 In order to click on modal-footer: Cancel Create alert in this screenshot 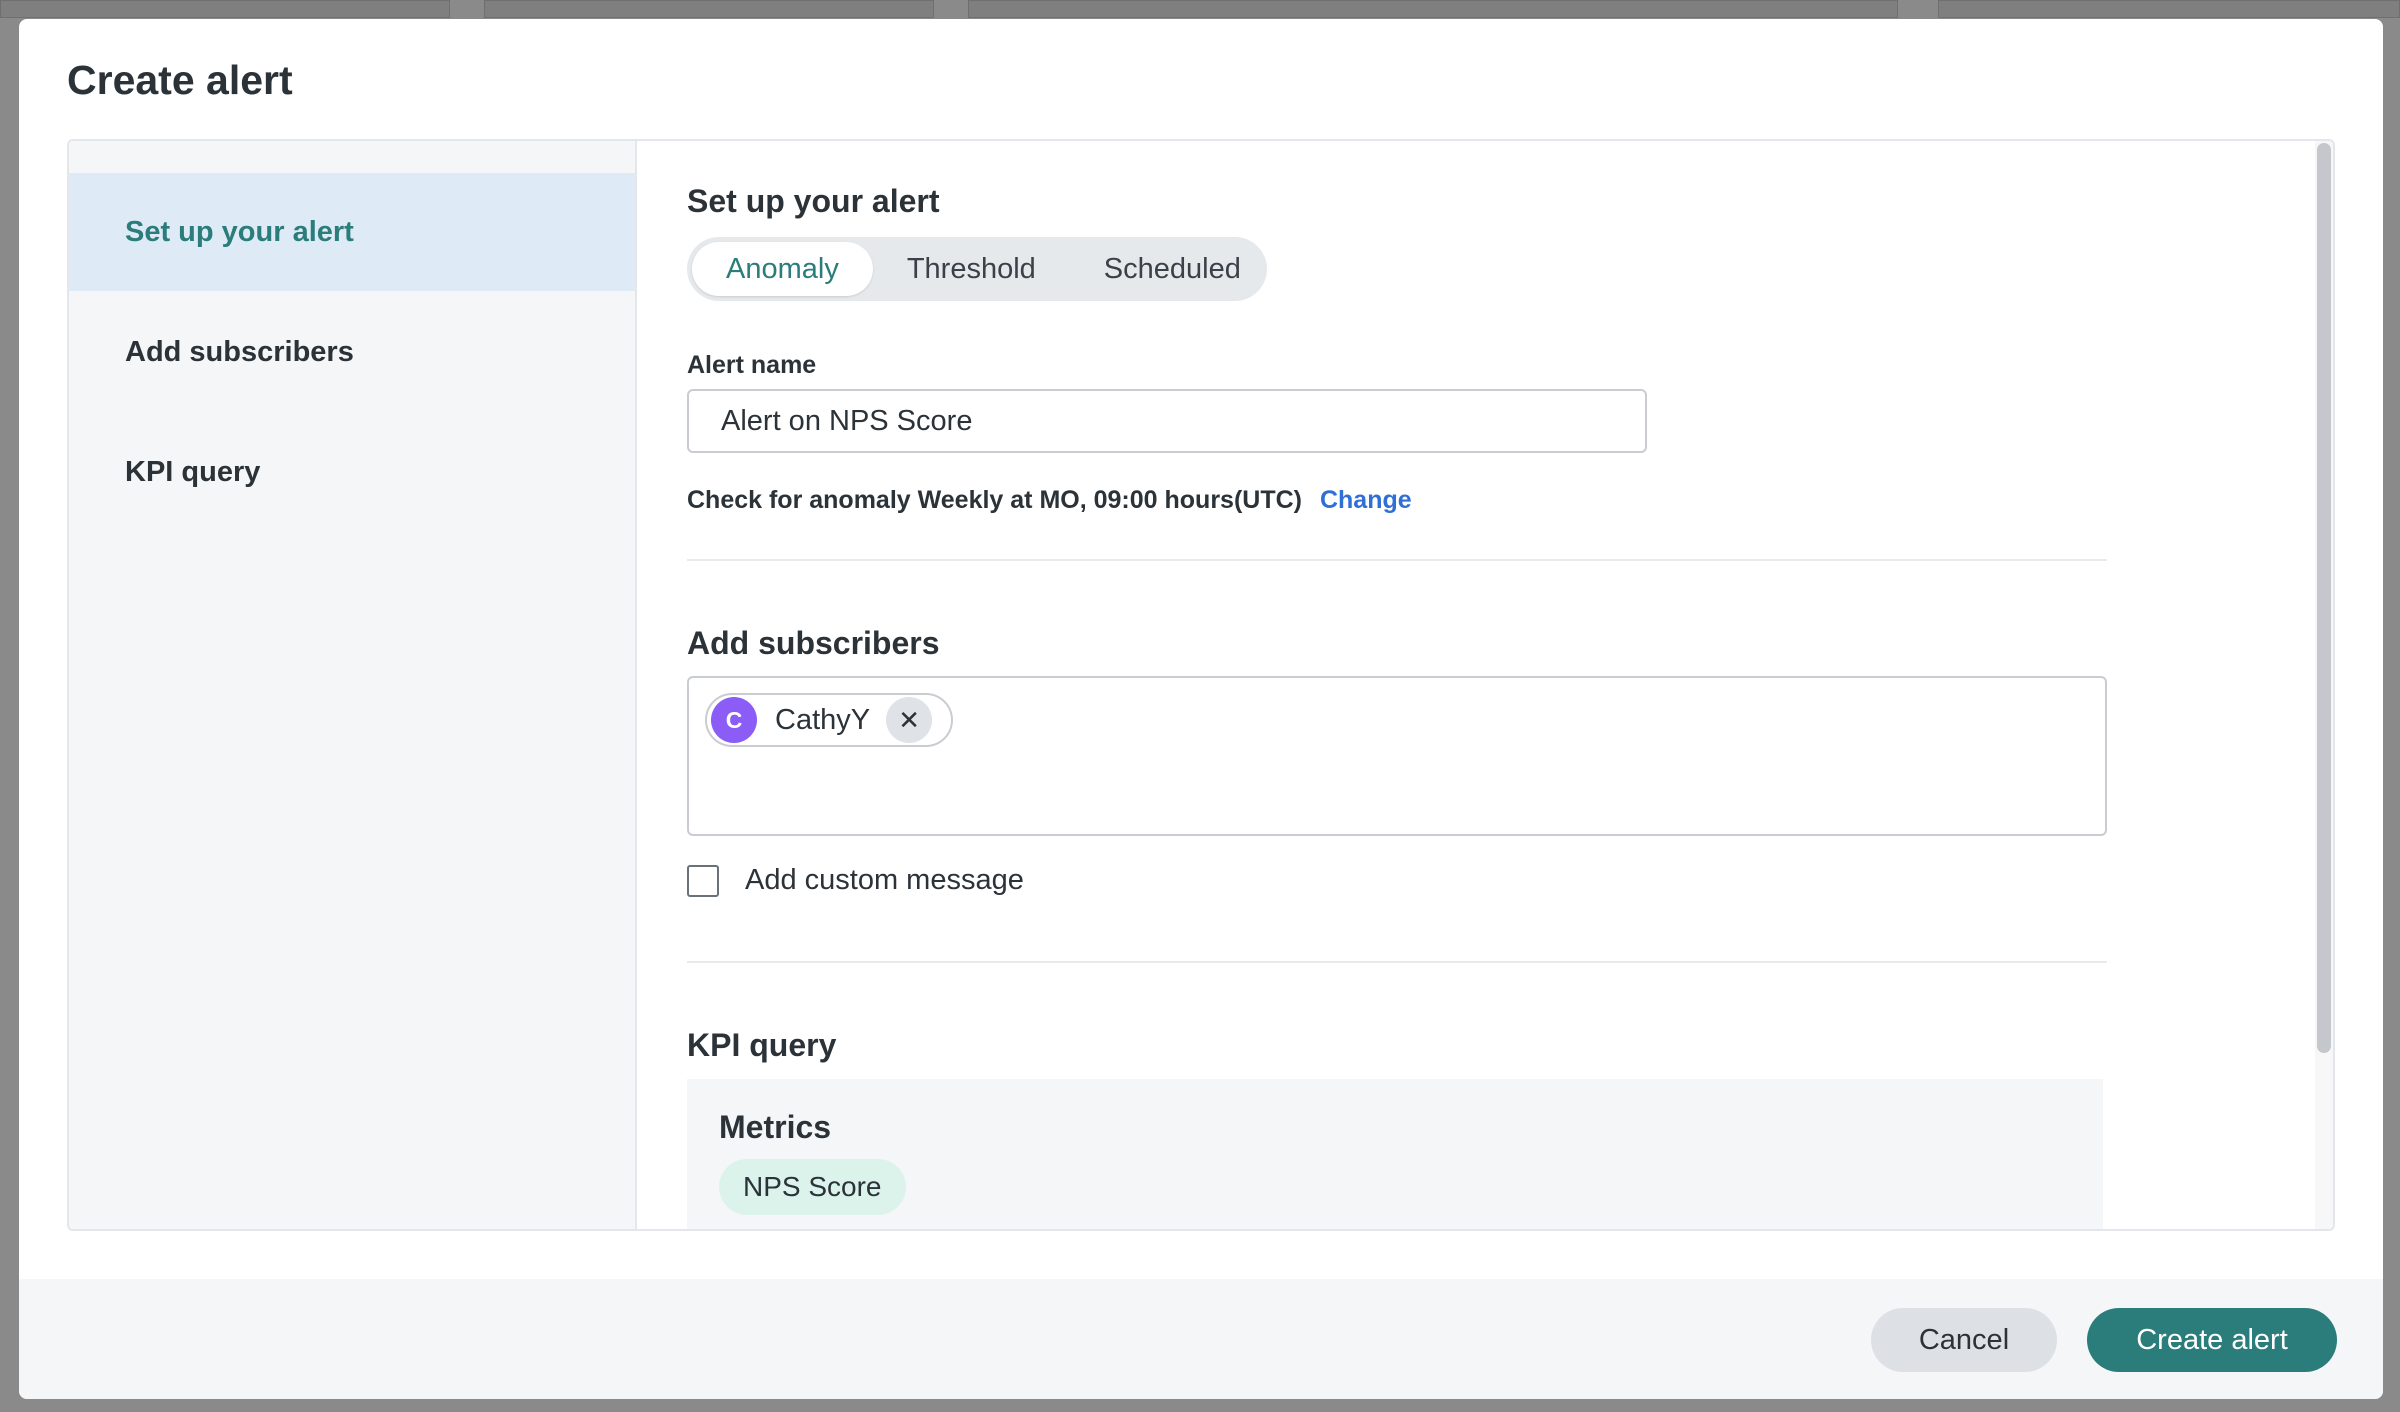, I will do `click(1201, 1339)`.